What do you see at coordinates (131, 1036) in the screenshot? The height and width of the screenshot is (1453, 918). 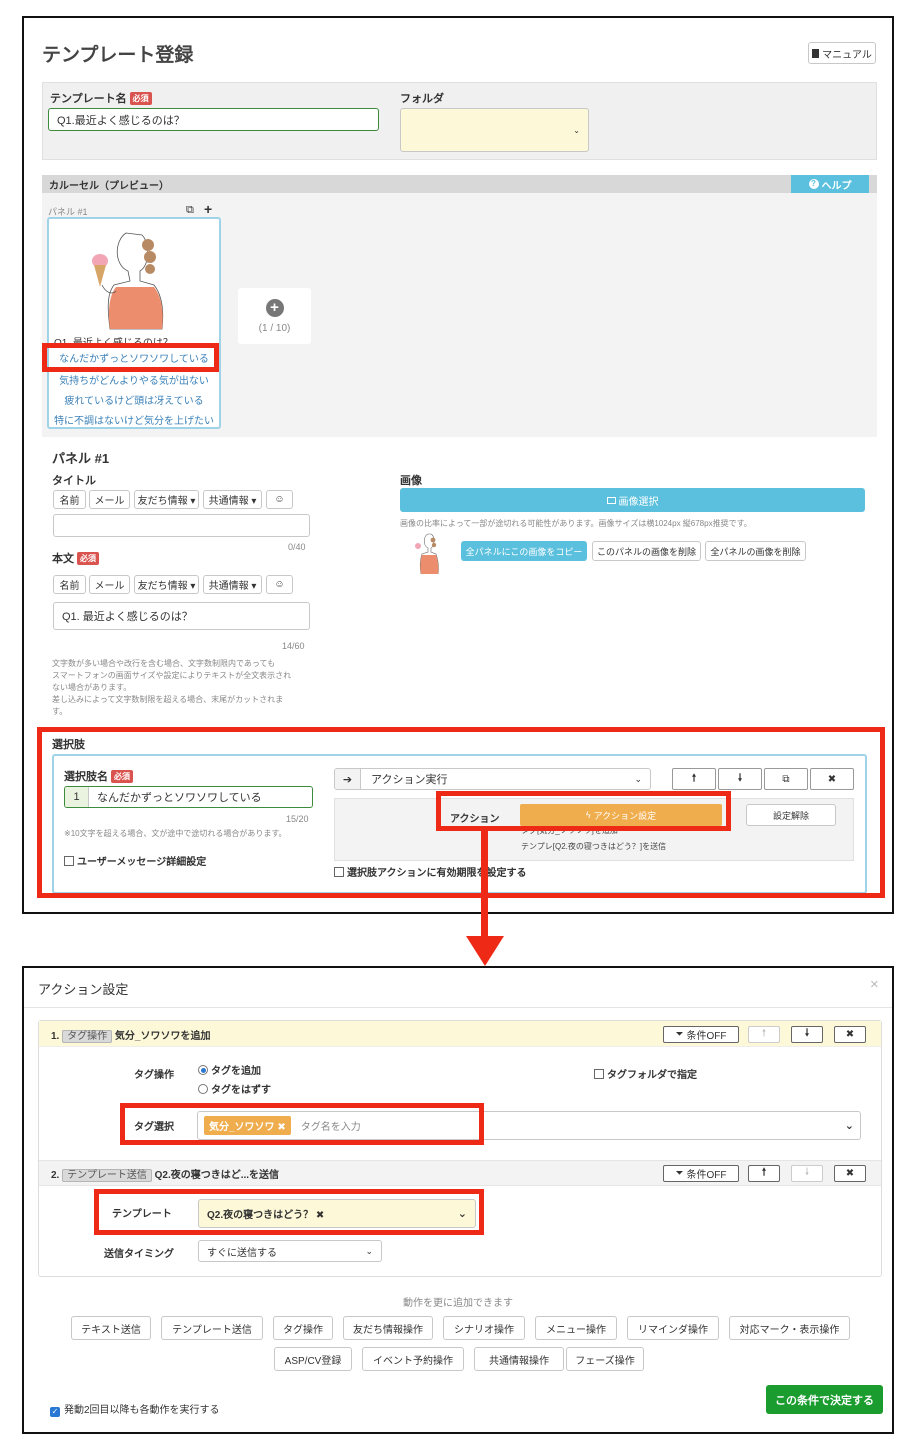 I see `action-row-1-title: 1. タグ操作 気分_ソワソワを追加` at bounding box center [131, 1036].